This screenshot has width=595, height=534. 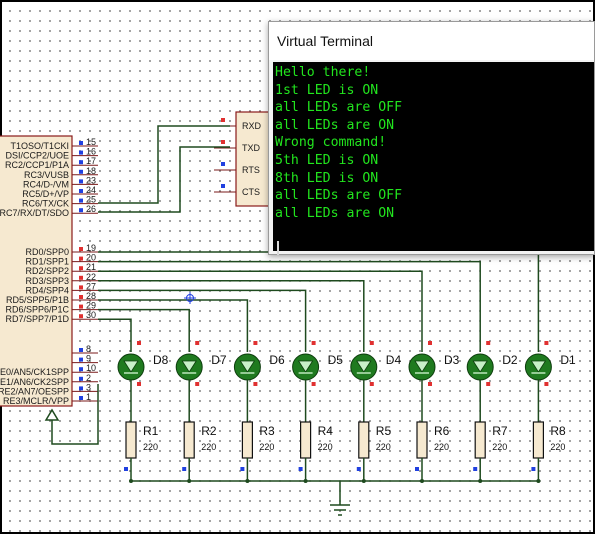 I want to click on resistor-label: R3, so click(x=267, y=431).